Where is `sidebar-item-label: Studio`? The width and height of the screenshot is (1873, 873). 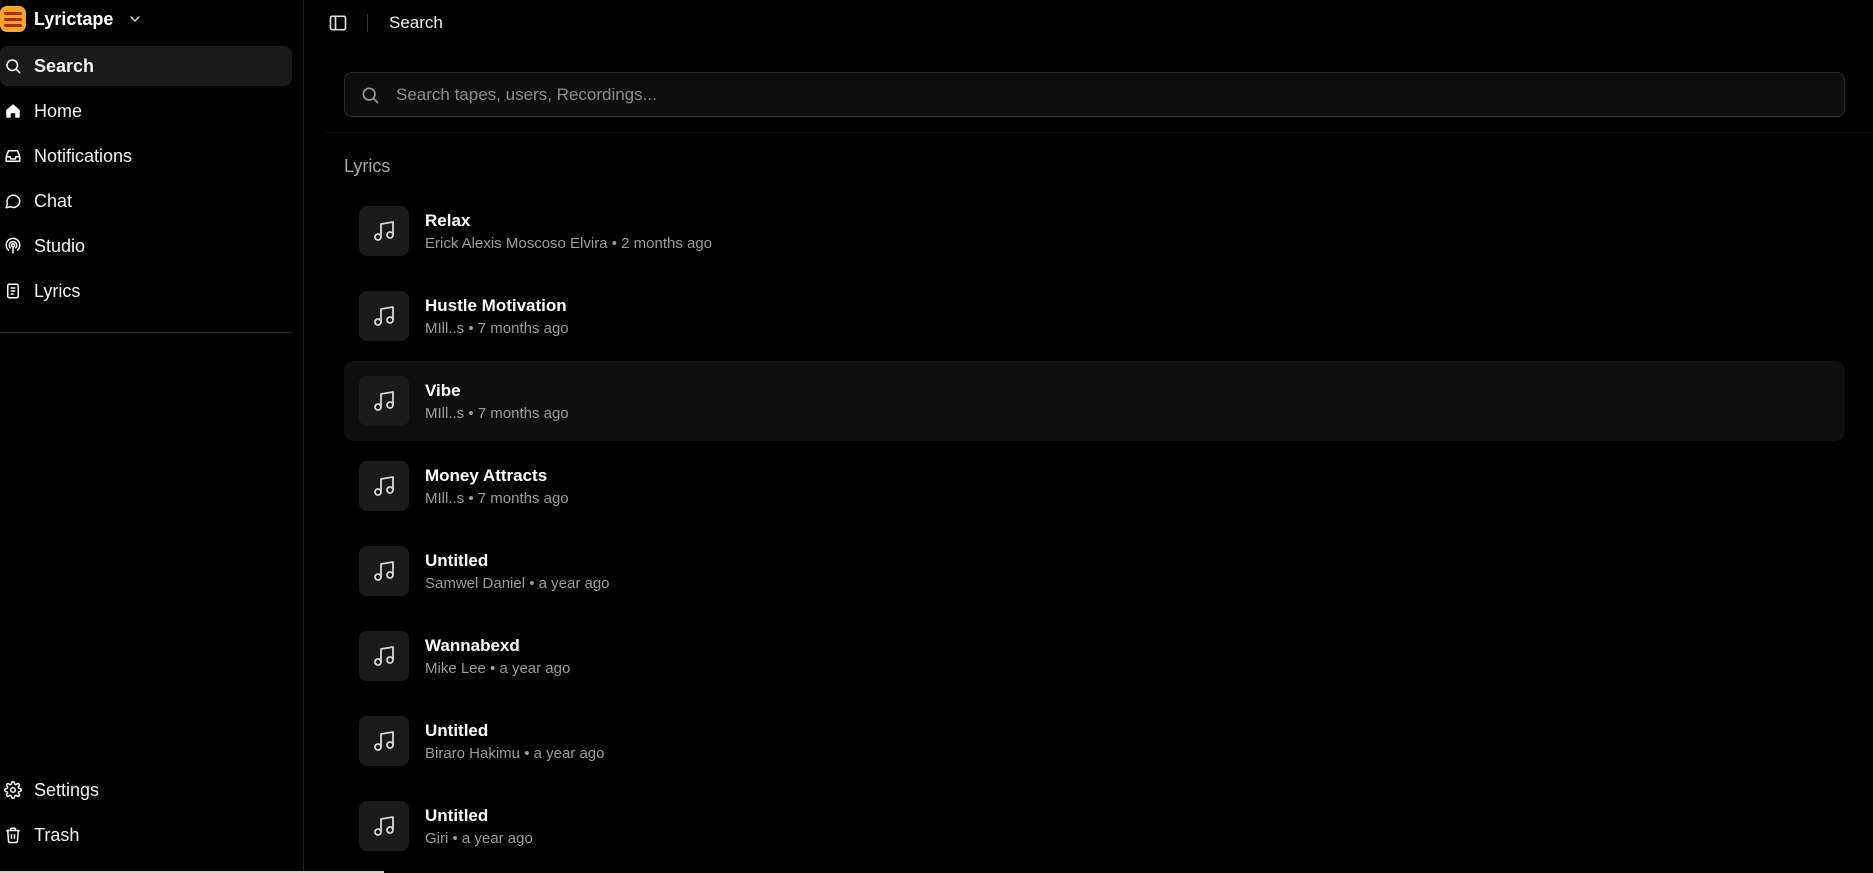 sidebar-item-label: Studio is located at coordinates (60, 245).